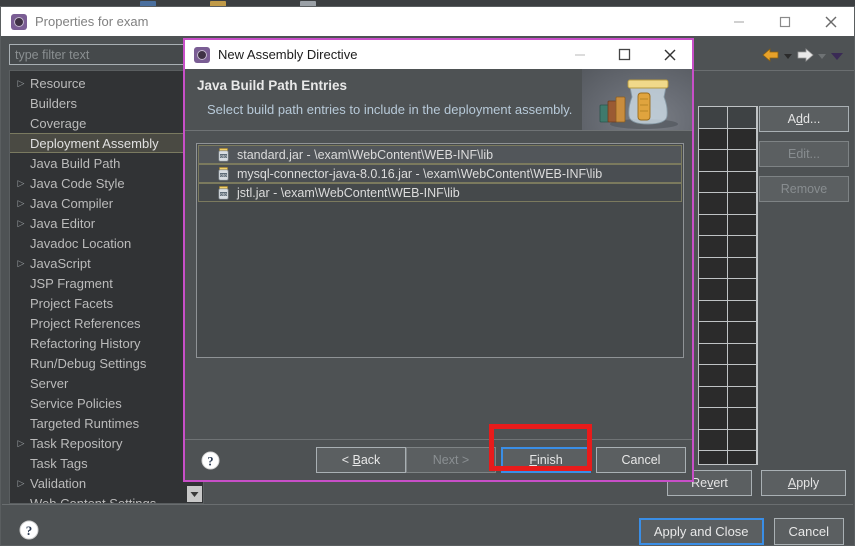 This screenshot has width=855, height=546. What do you see at coordinates (106, 363) in the screenshot?
I see `sidebar-item-run-debug-settings: Run/Debug Settings` at bounding box center [106, 363].